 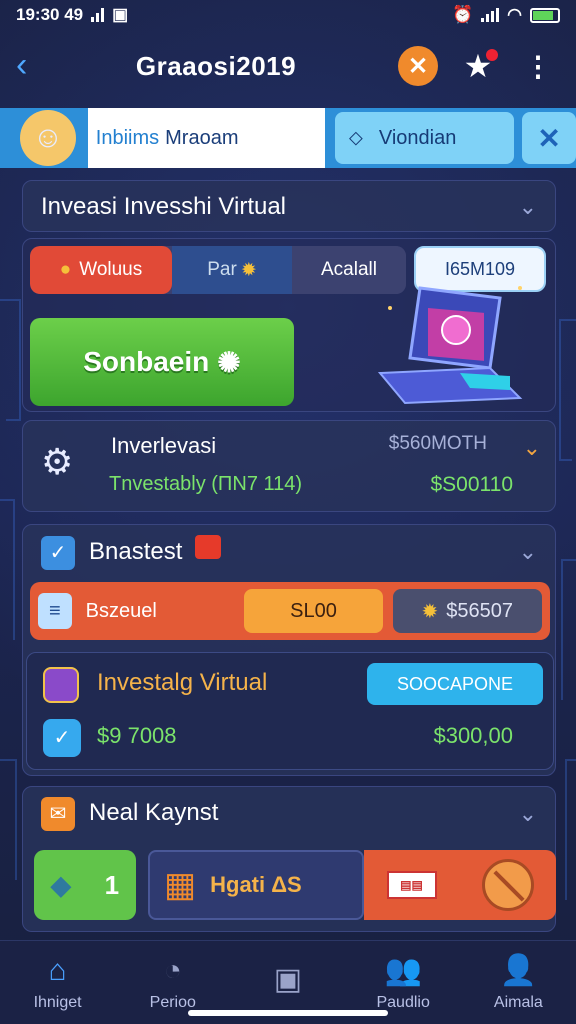 I want to click on battery-icon, so click(x=545, y=15).